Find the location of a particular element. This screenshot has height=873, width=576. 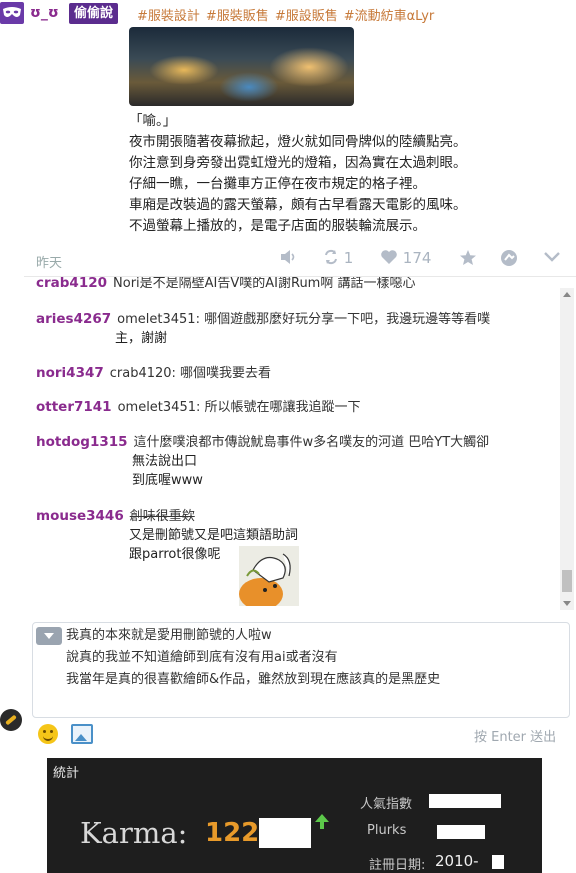

joined-value: 2010- is located at coordinates (457, 861).